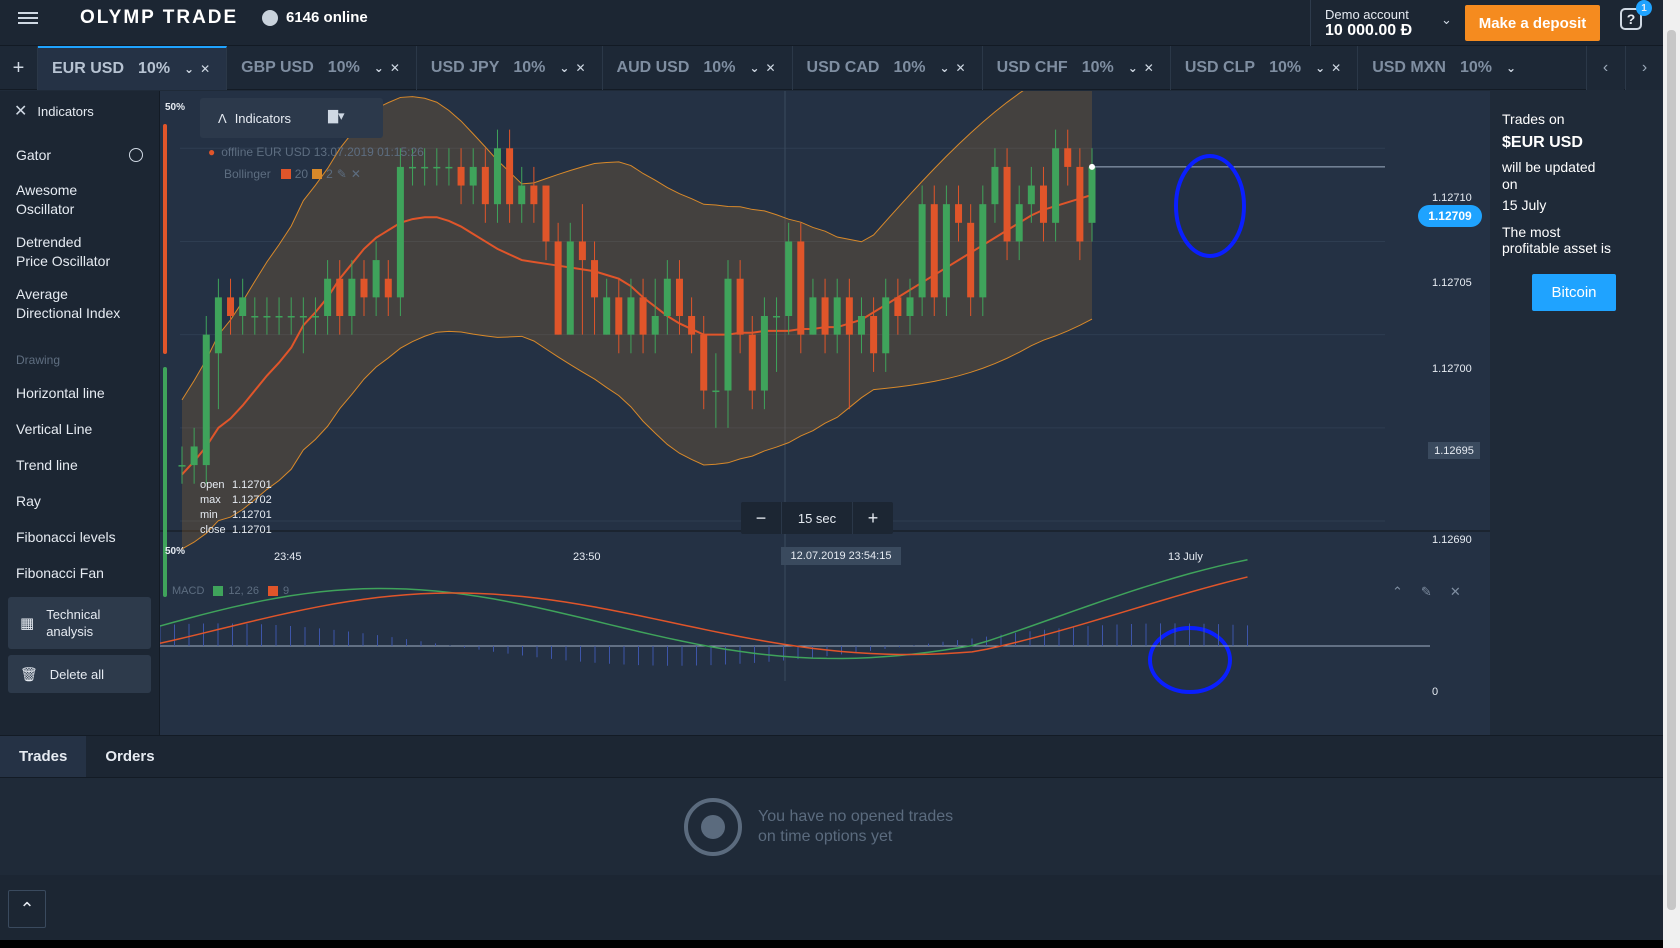  I want to click on tool-ray: Ray, so click(79, 501).